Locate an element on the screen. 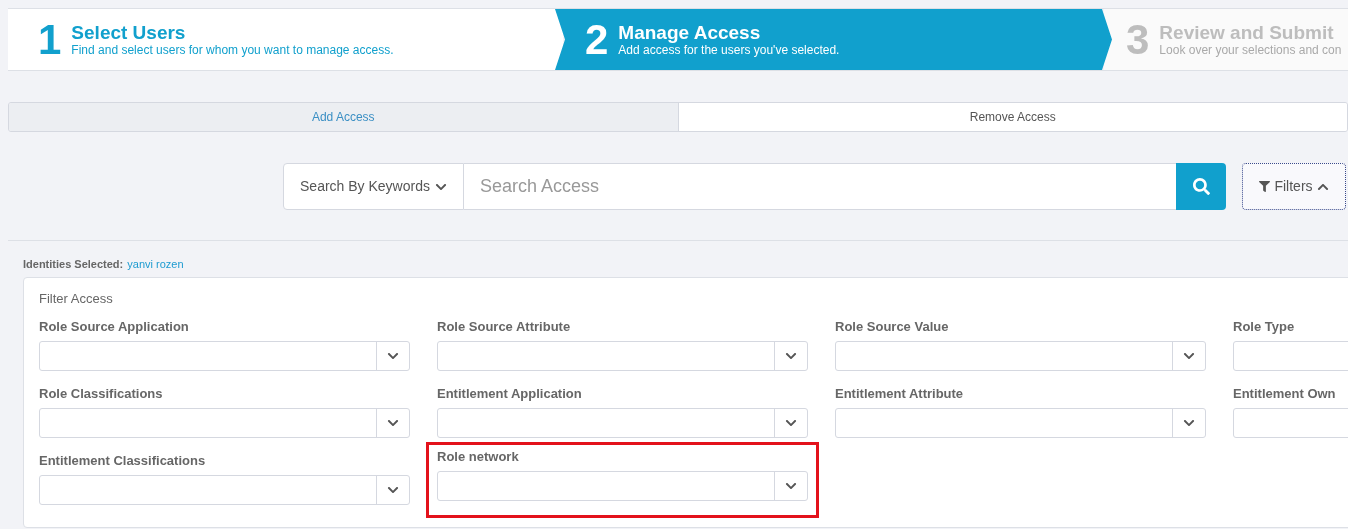  field-label: Role network is located at coordinates (478, 457).